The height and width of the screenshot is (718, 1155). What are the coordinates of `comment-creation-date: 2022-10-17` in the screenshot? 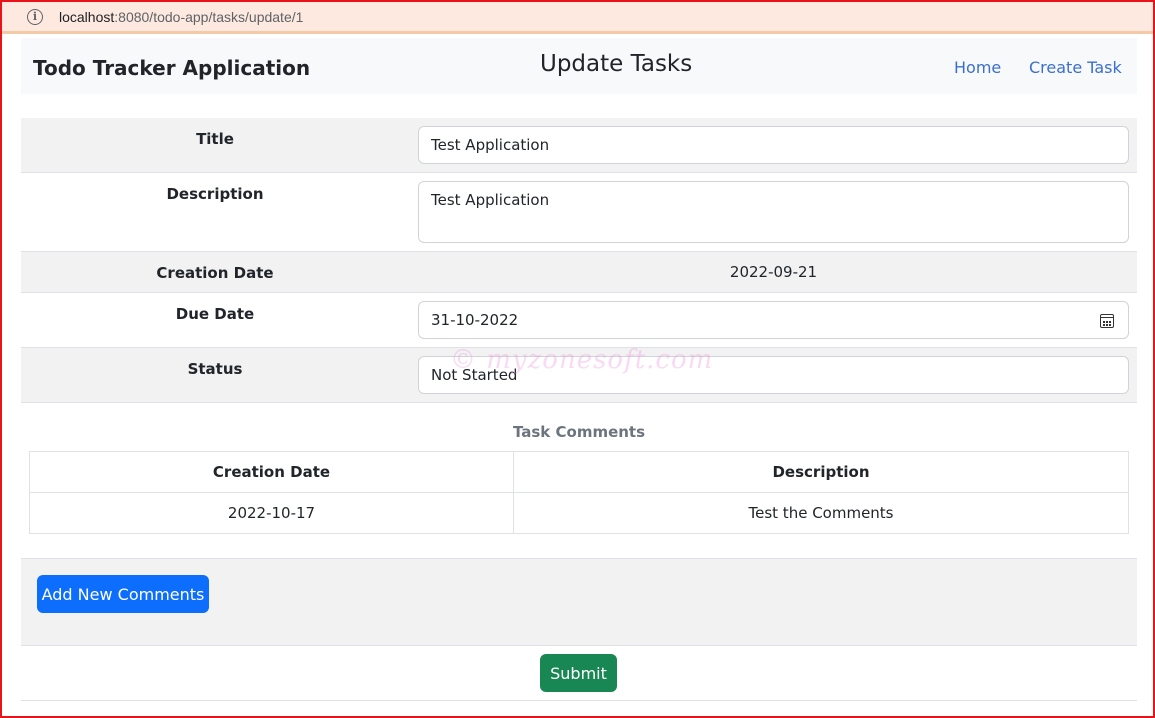 It's located at (271, 513).